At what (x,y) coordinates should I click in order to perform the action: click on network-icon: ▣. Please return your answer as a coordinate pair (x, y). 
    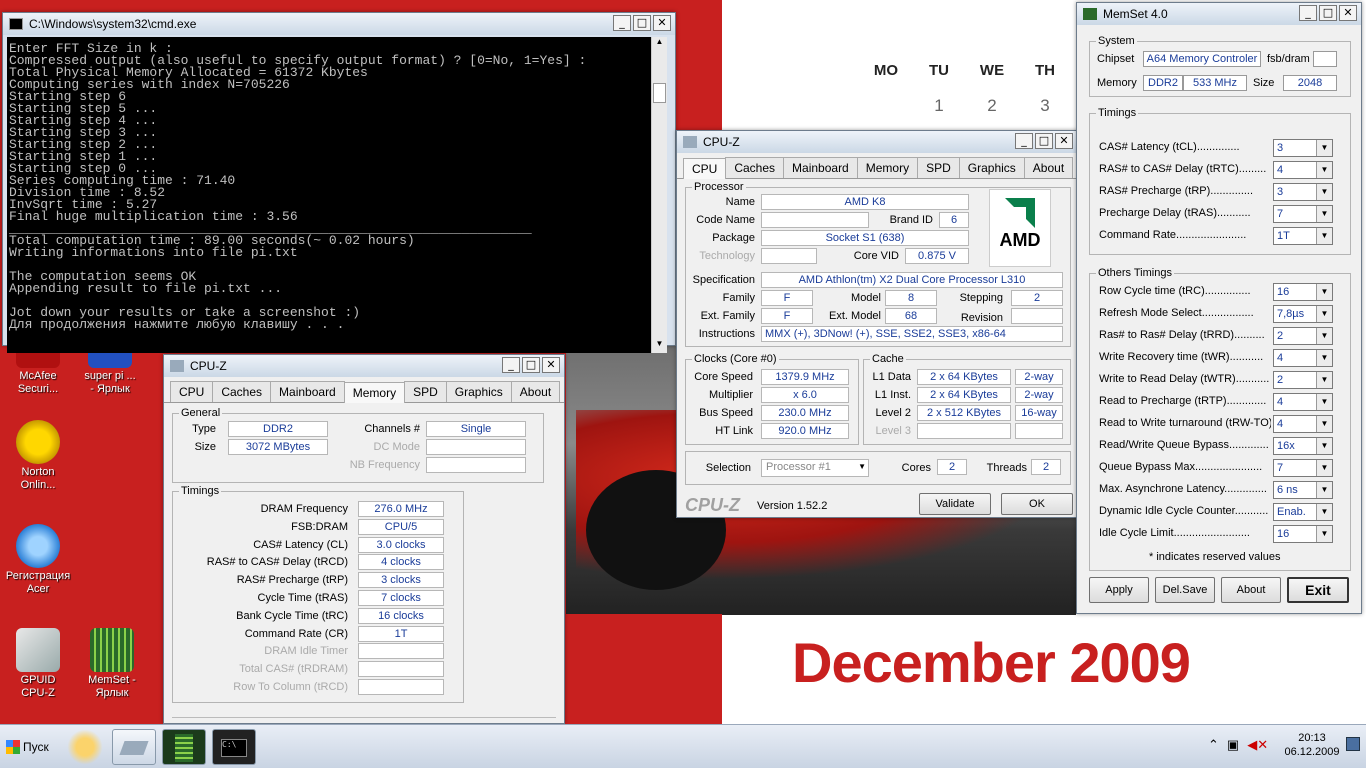
    Looking at the image, I should click on (1233, 745).